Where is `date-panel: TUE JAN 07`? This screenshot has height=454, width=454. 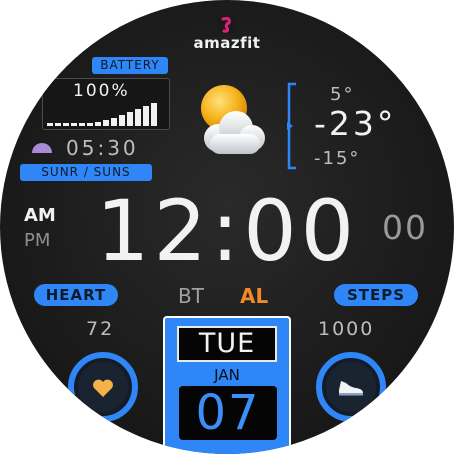 date-panel: TUE JAN 07 is located at coordinates (227, 385).